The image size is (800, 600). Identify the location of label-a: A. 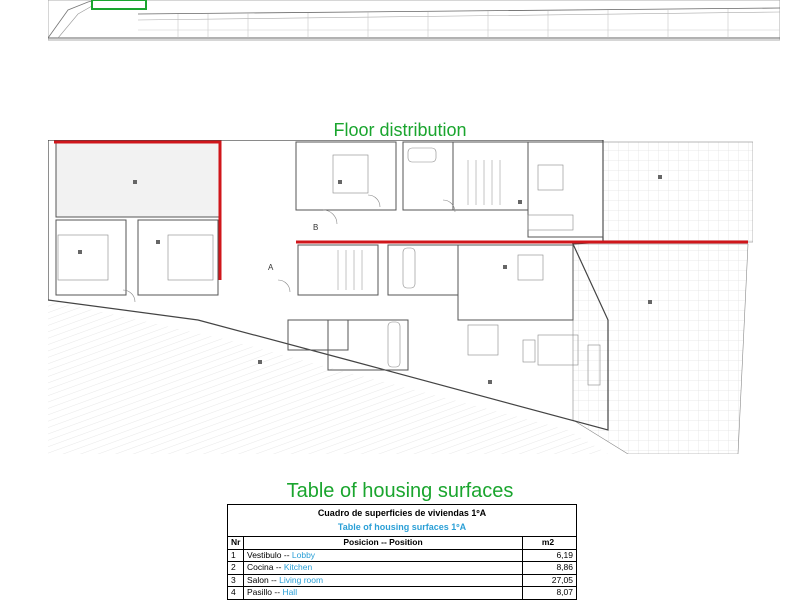
(271, 267).